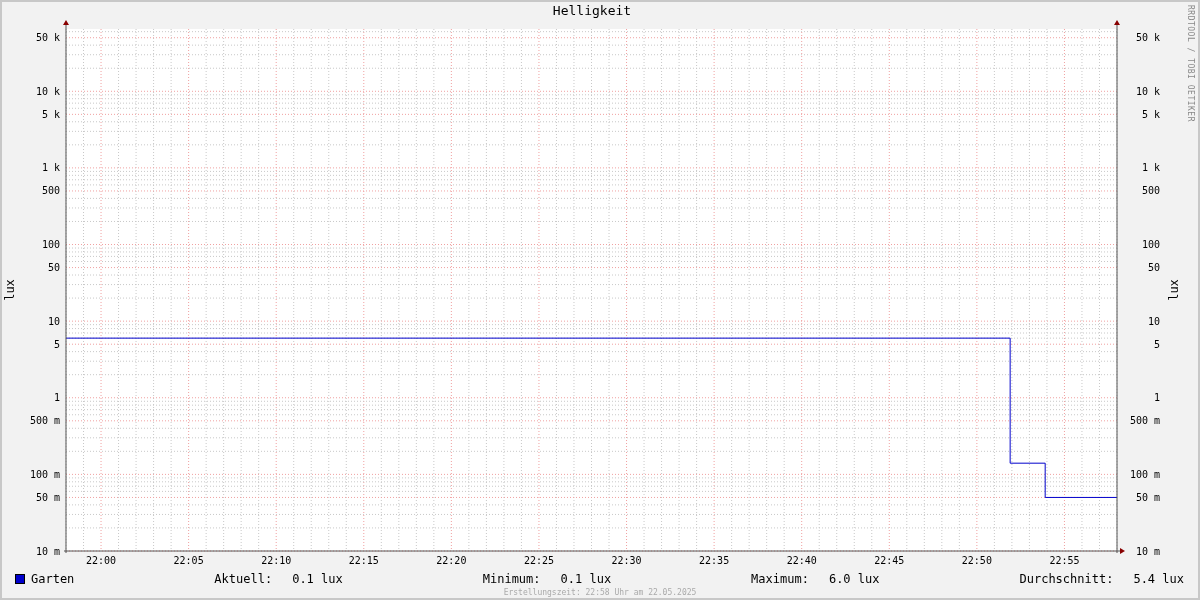 The height and width of the screenshot is (600, 1200). Describe the element at coordinates (1190, 63) in the screenshot. I see `credit-text: RRDTOOL / TOBI OETIKER` at that location.